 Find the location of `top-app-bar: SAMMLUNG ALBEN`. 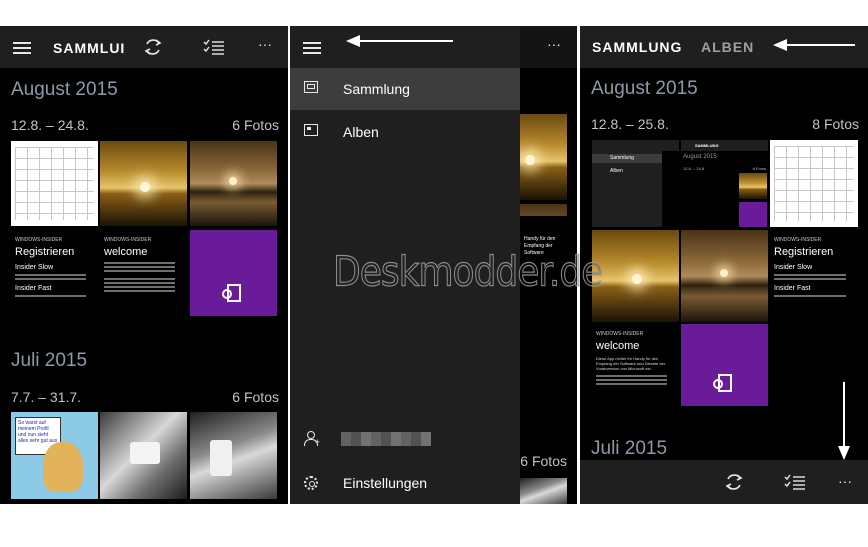

top-app-bar: SAMMLUNG ALBEN is located at coordinates (724, 47).